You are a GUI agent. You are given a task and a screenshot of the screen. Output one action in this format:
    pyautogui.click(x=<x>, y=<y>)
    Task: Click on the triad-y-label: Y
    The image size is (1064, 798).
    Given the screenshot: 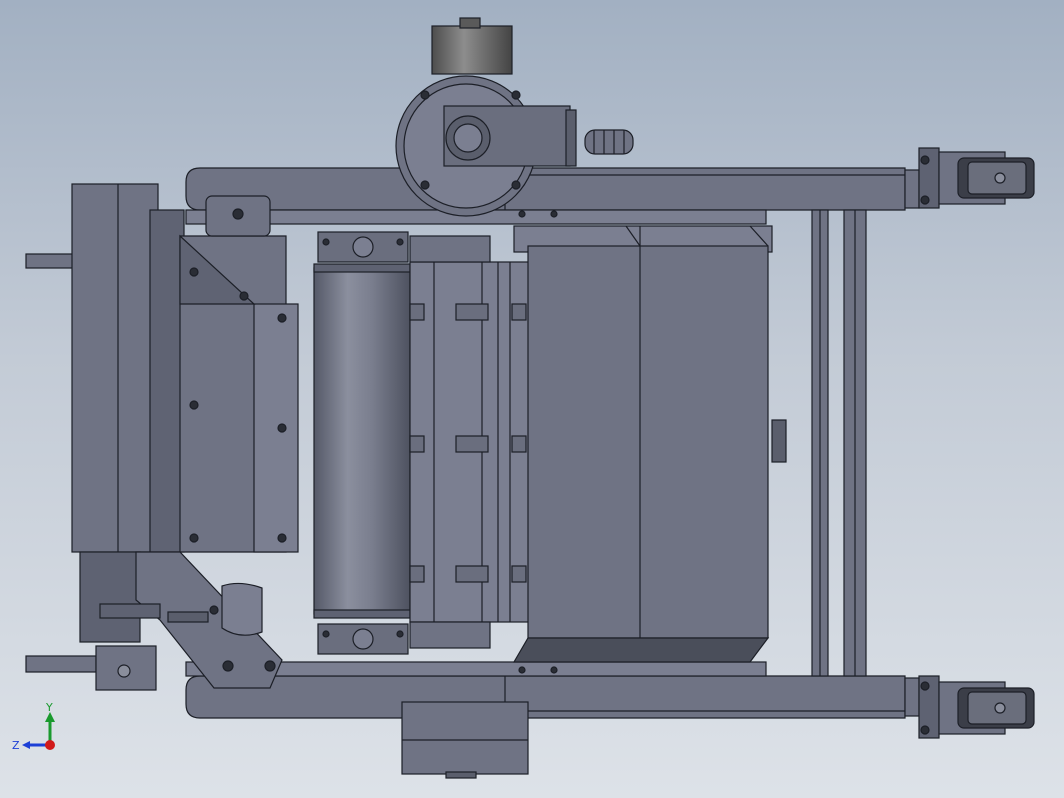 What is the action you would take?
    pyautogui.click(x=49, y=707)
    